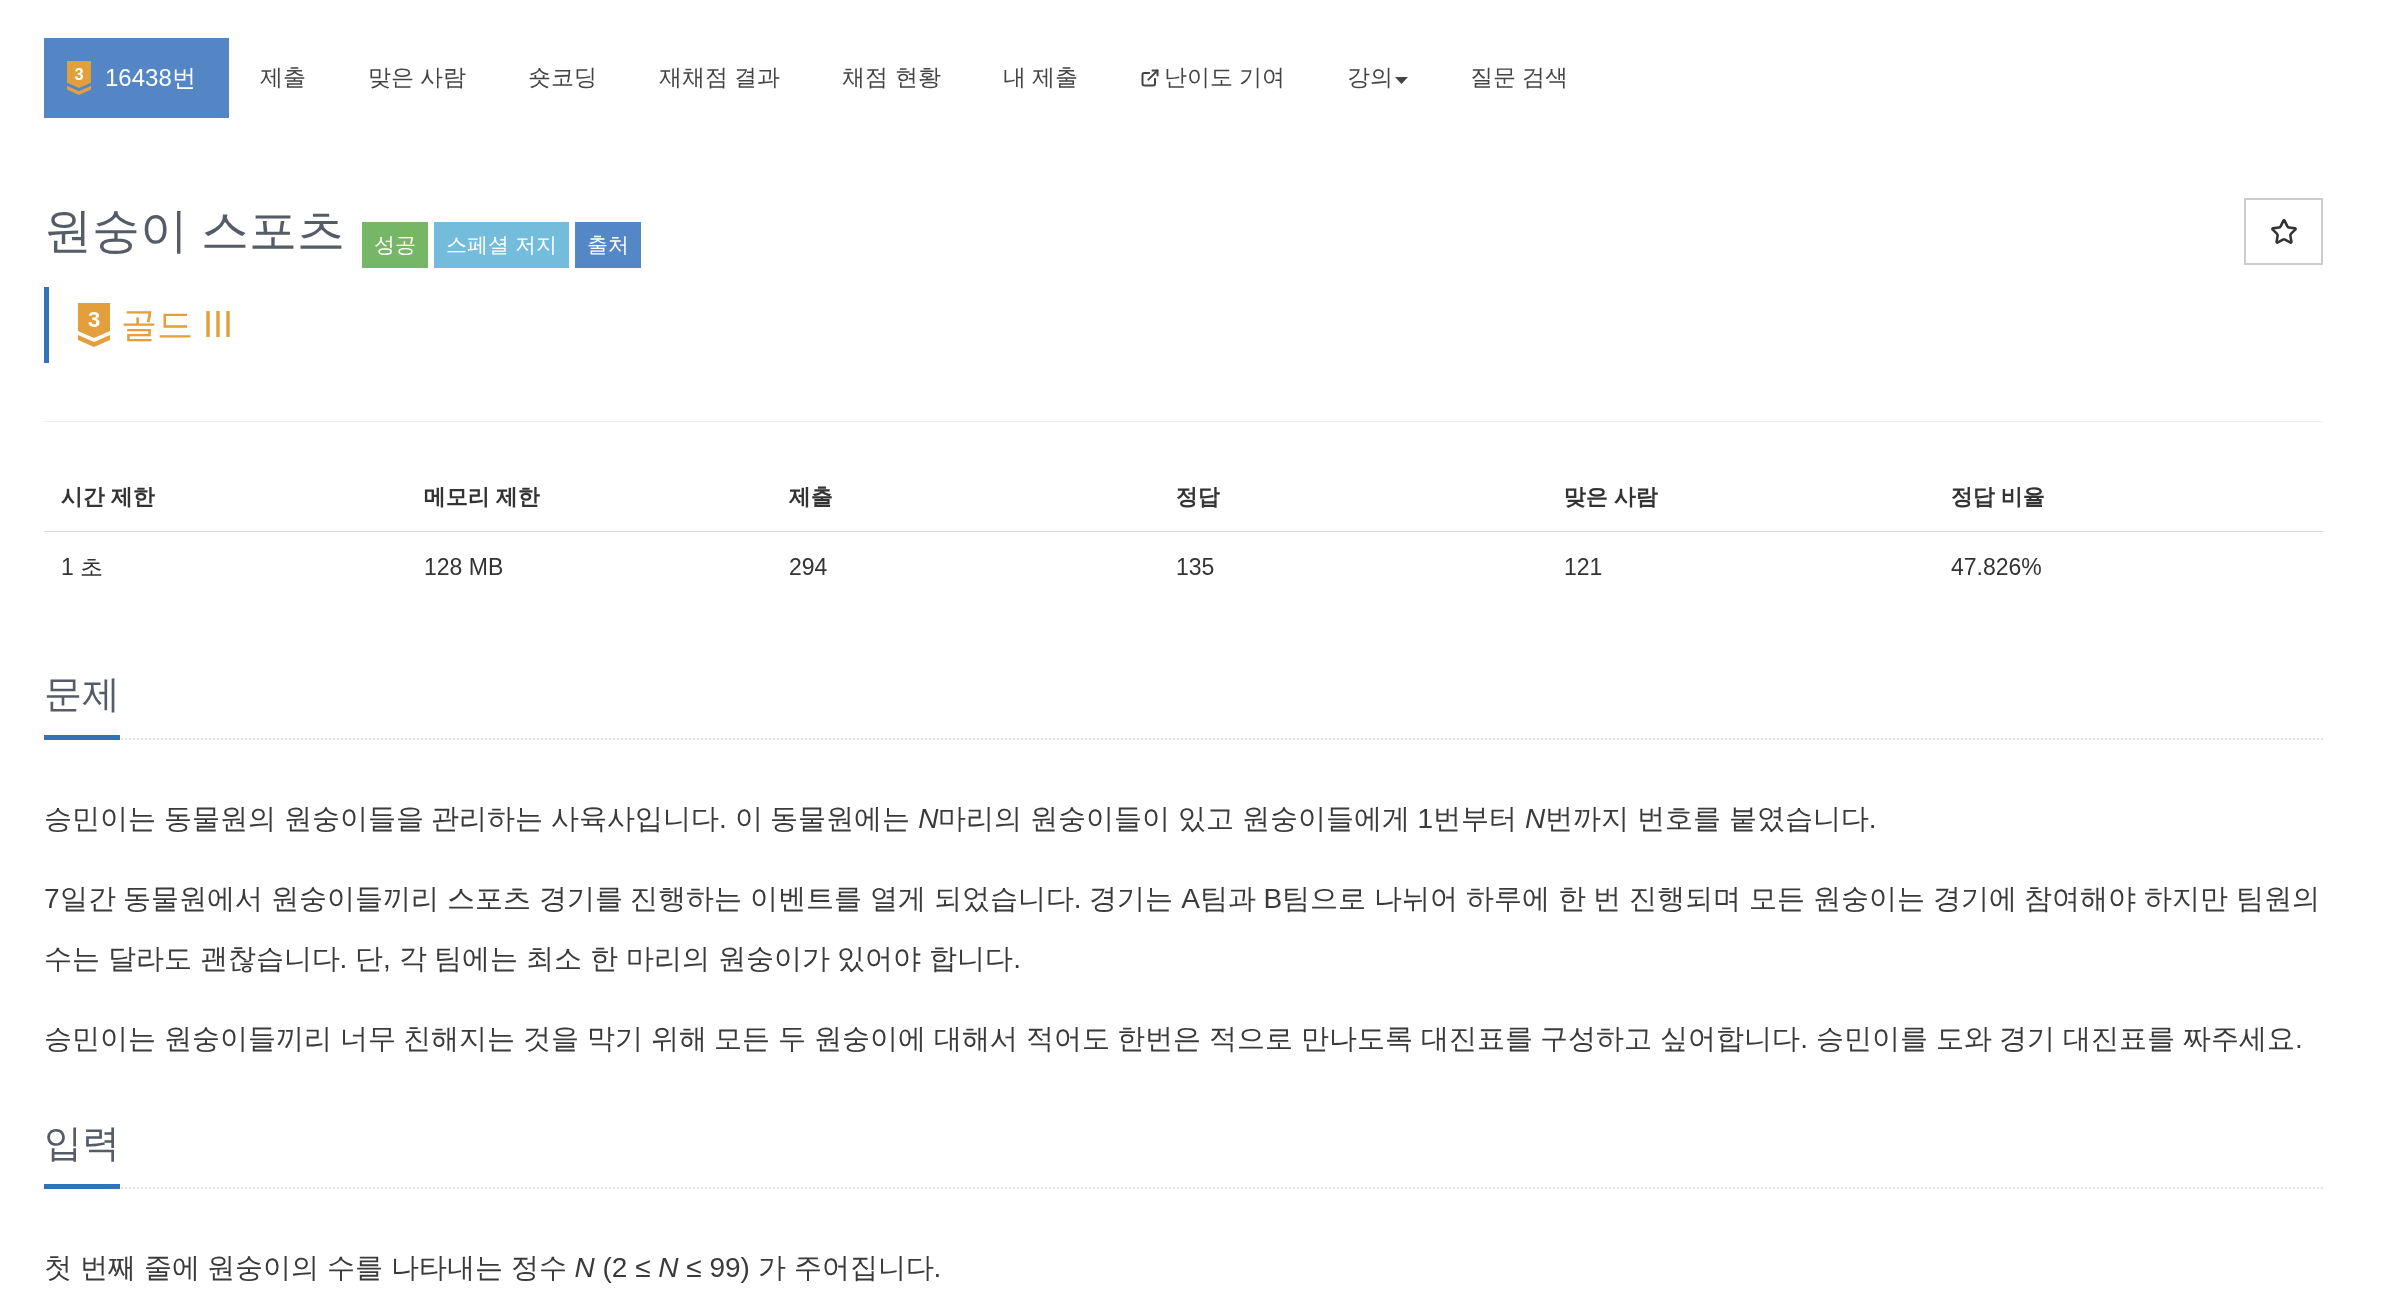 This screenshot has width=2392, height=1312. What do you see at coordinates (720, 78) in the screenshot?
I see `nav-tab: 재채점 결과` at bounding box center [720, 78].